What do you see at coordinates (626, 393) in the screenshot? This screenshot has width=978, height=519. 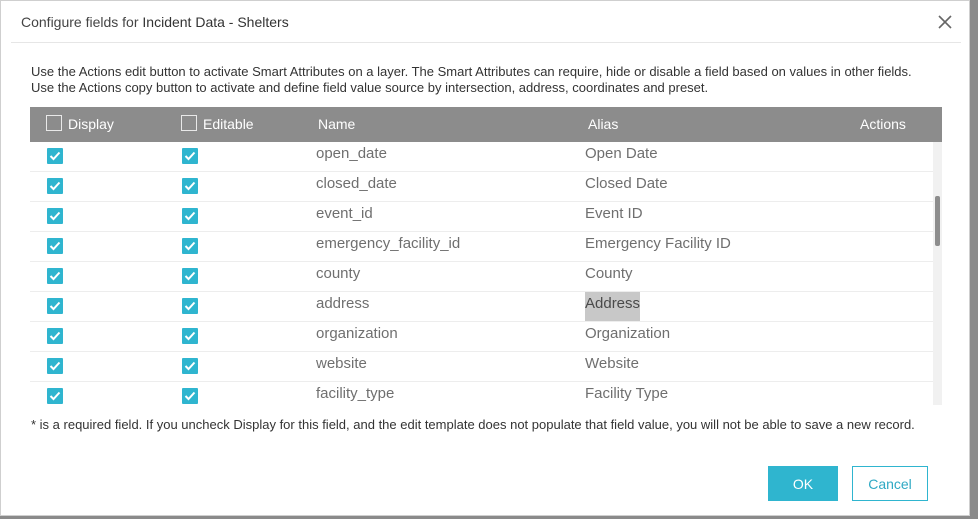 I see `field-alias: Facility Type` at bounding box center [626, 393].